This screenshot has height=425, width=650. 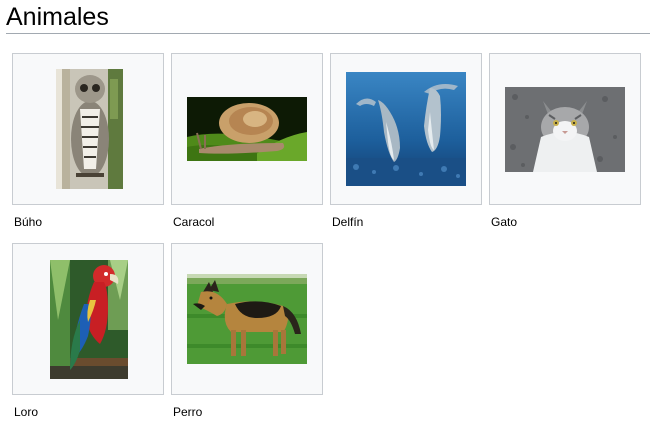 What do you see at coordinates (504, 222) in the screenshot?
I see `gallery-caption: Gato` at bounding box center [504, 222].